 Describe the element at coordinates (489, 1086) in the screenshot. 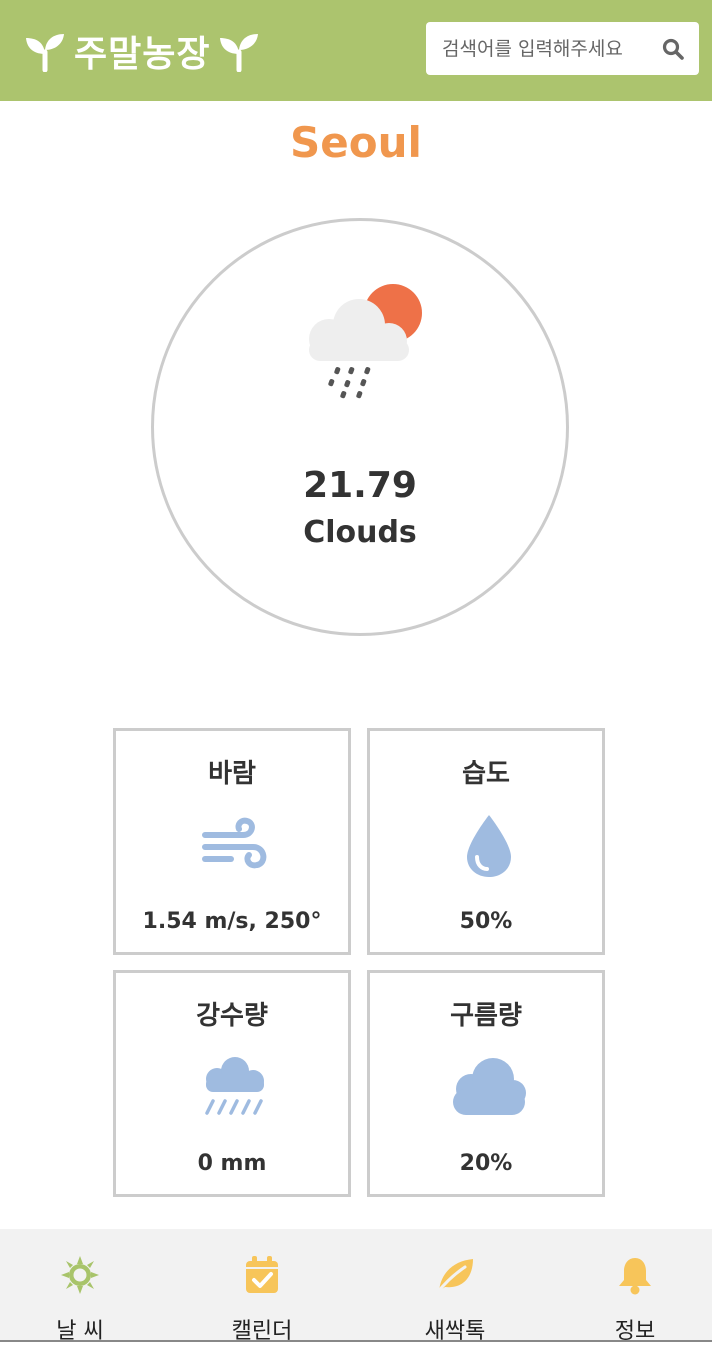

I see `cloud-icon` at that location.